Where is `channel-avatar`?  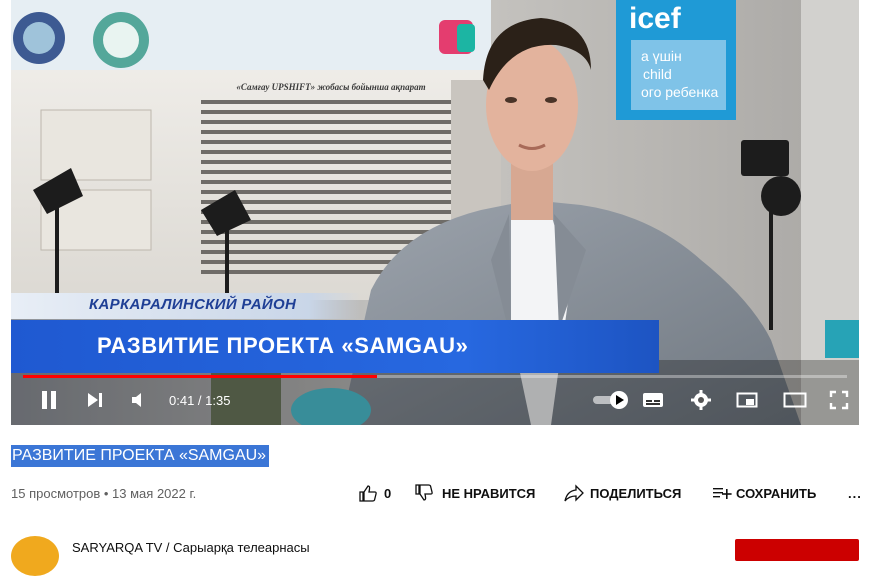 channel-avatar is located at coordinates (35, 556).